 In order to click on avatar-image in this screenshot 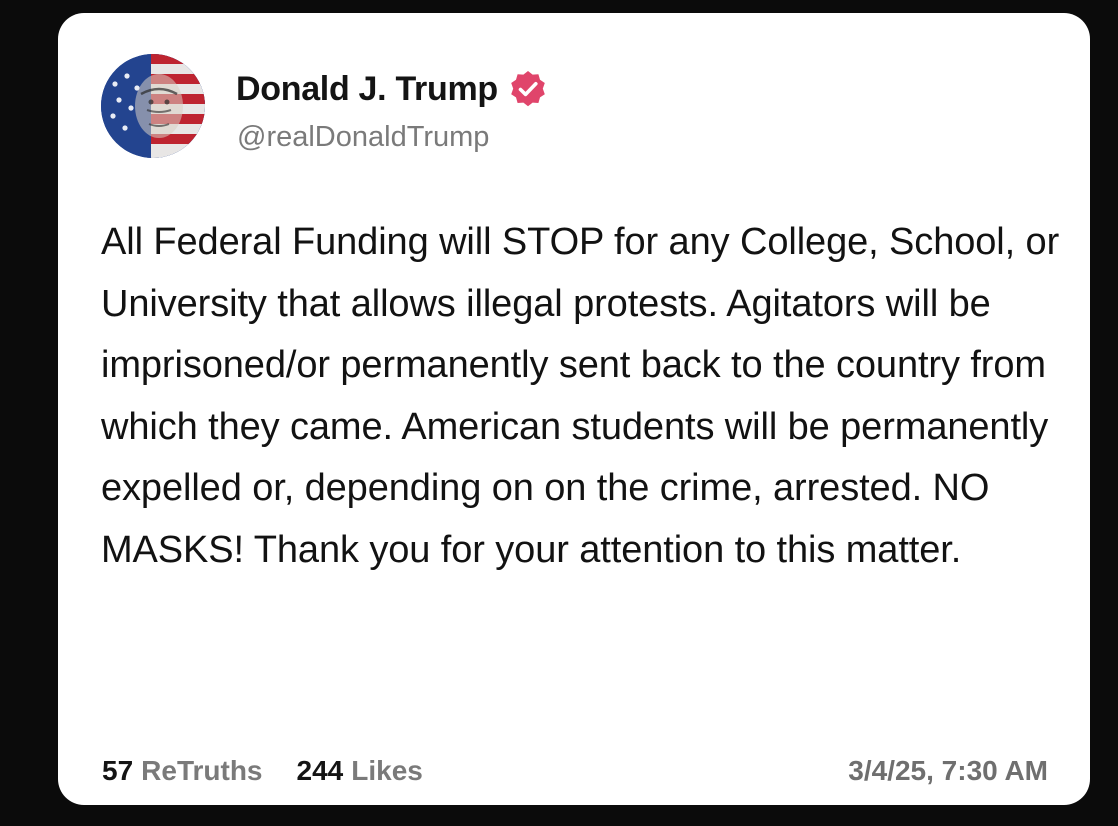, I will do `click(153, 106)`.